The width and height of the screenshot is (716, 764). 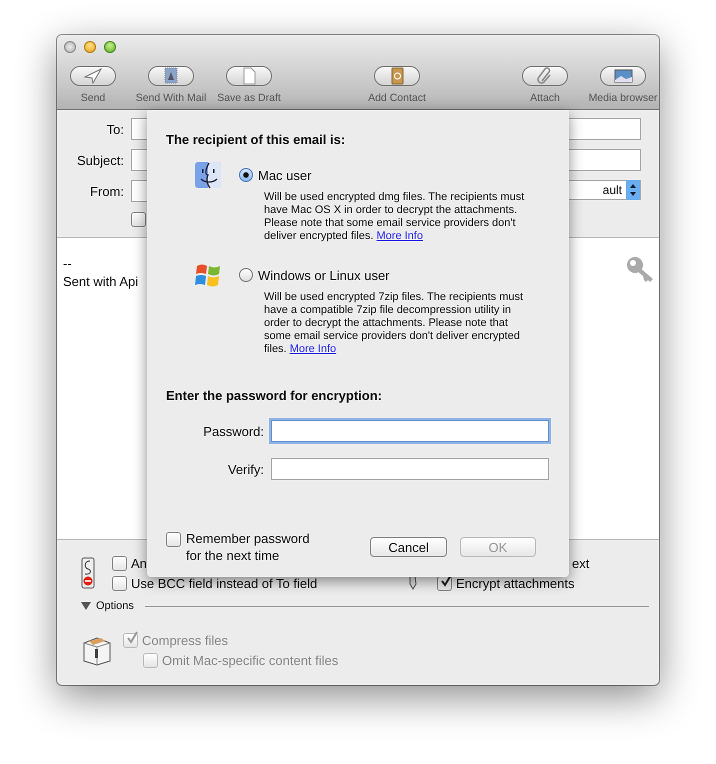 What do you see at coordinates (515, 583) in the screenshot?
I see `option-label: Encrypt attachments` at bounding box center [515, 583].